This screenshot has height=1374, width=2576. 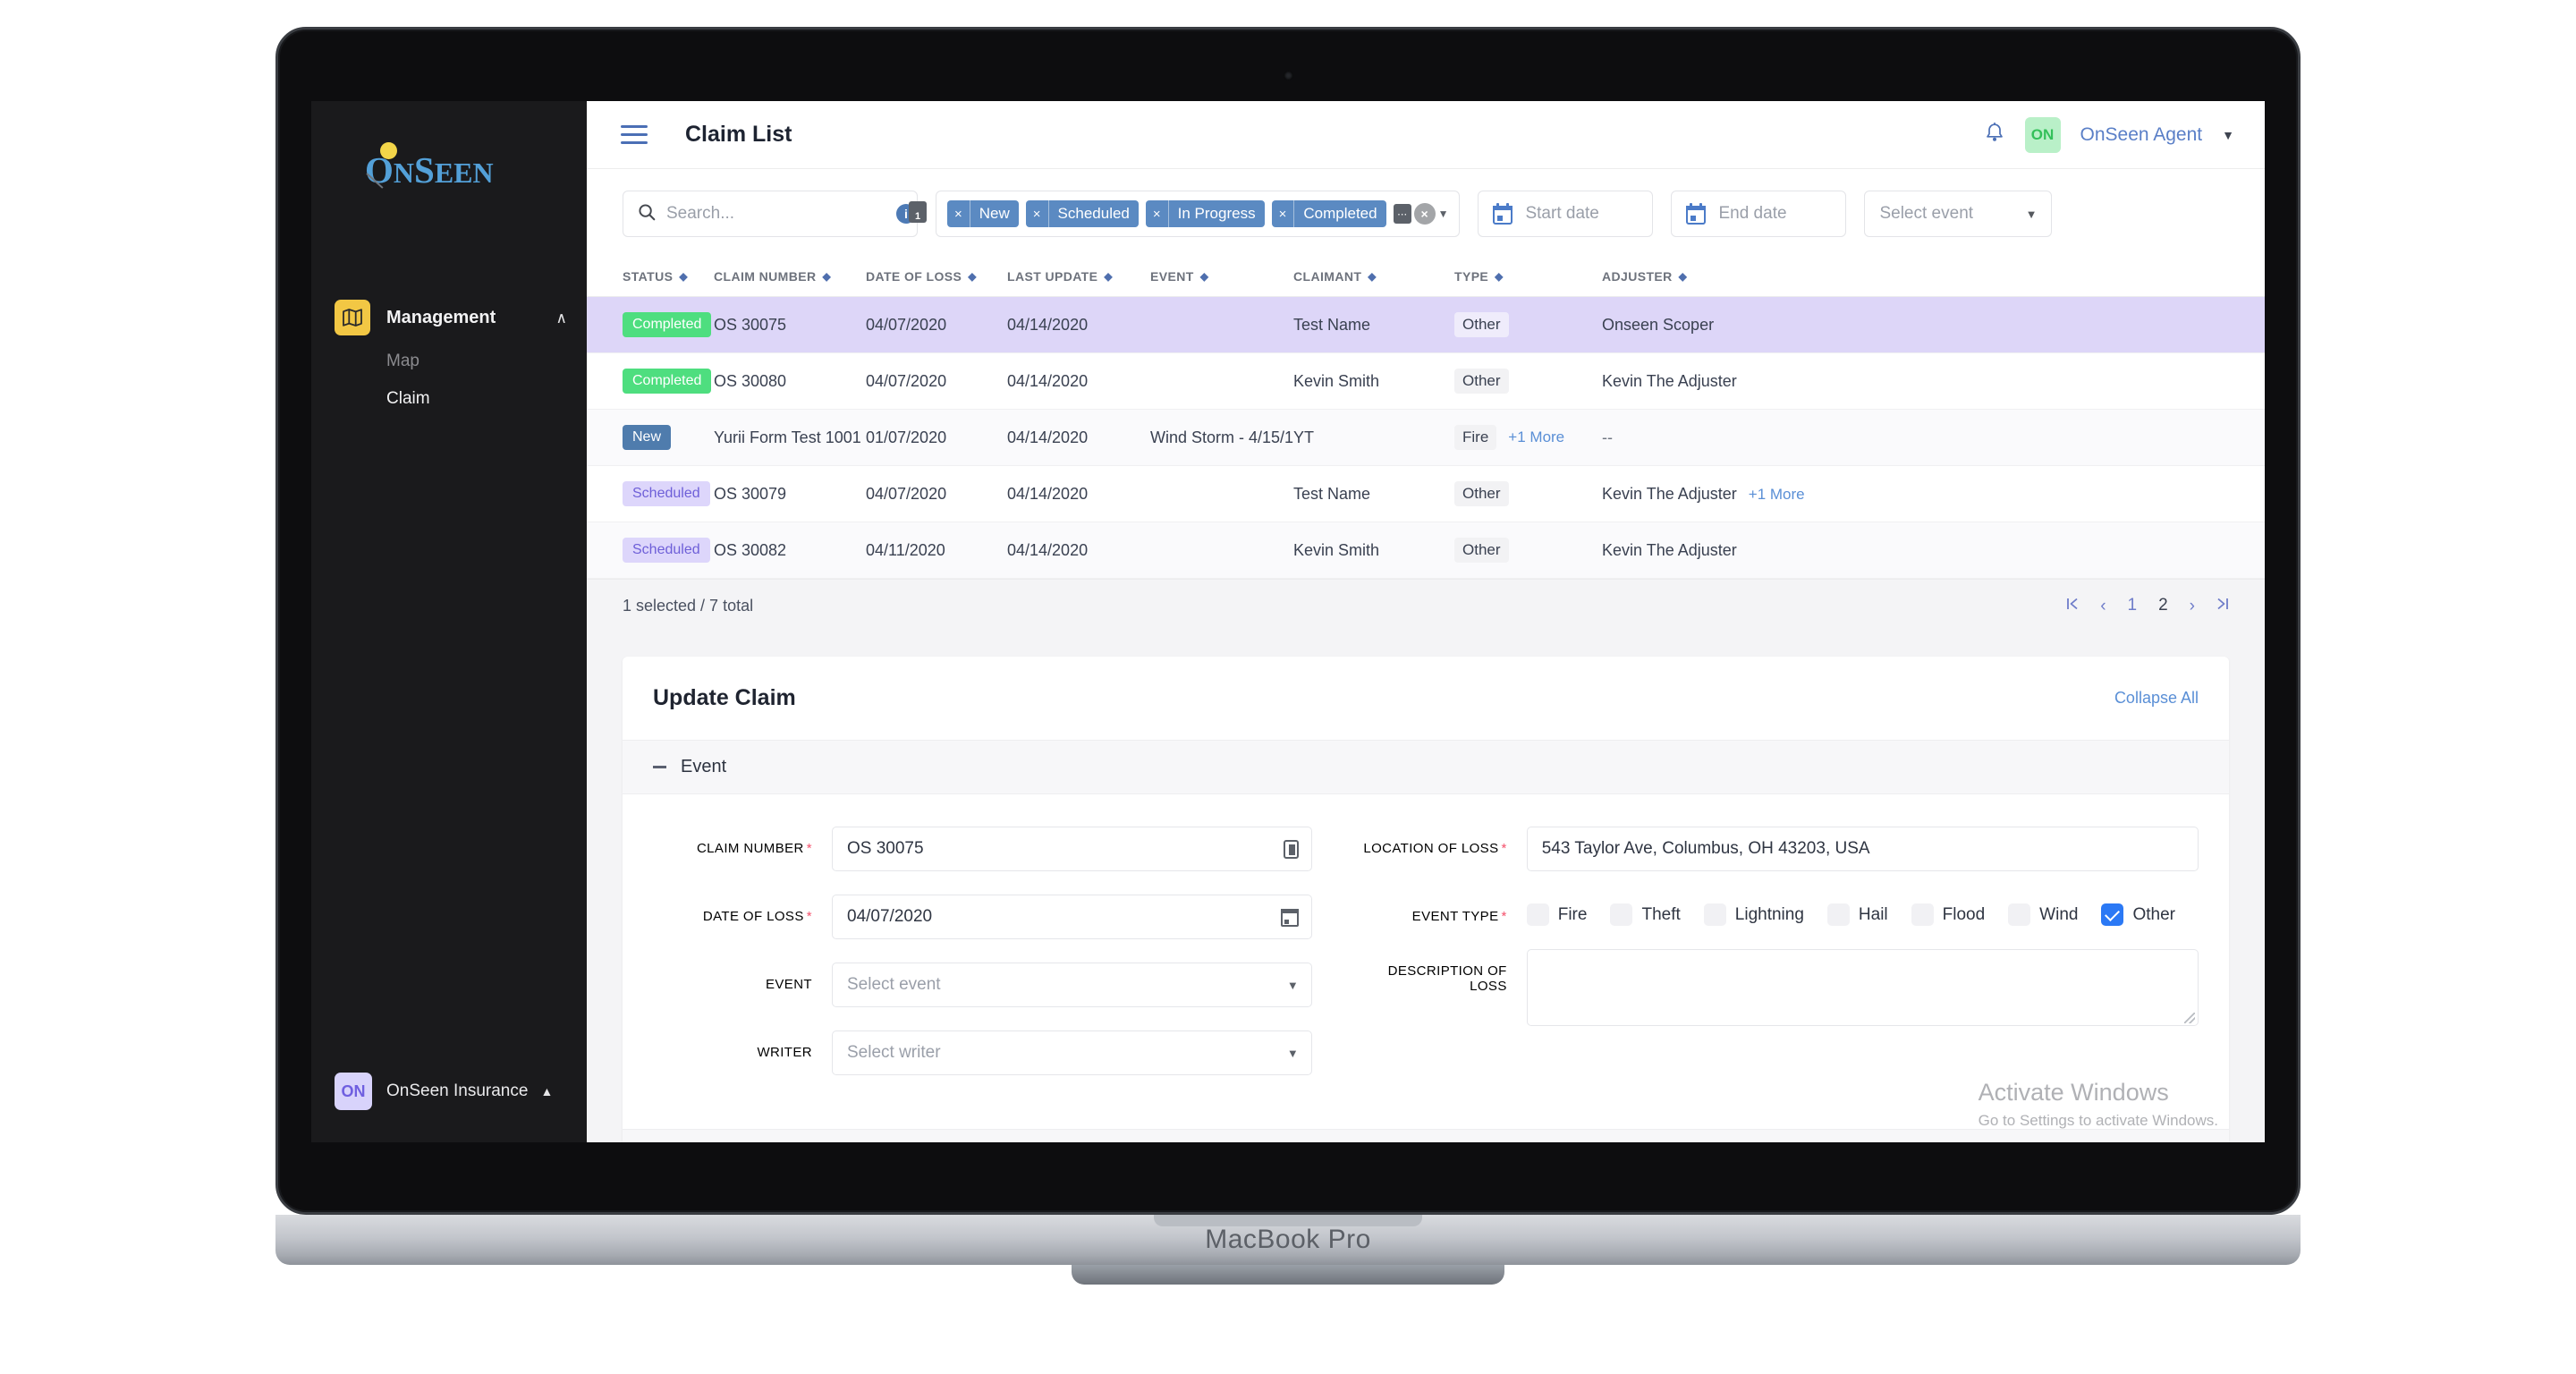 I want to click on copy-icon, so click(x=1291, y=849).